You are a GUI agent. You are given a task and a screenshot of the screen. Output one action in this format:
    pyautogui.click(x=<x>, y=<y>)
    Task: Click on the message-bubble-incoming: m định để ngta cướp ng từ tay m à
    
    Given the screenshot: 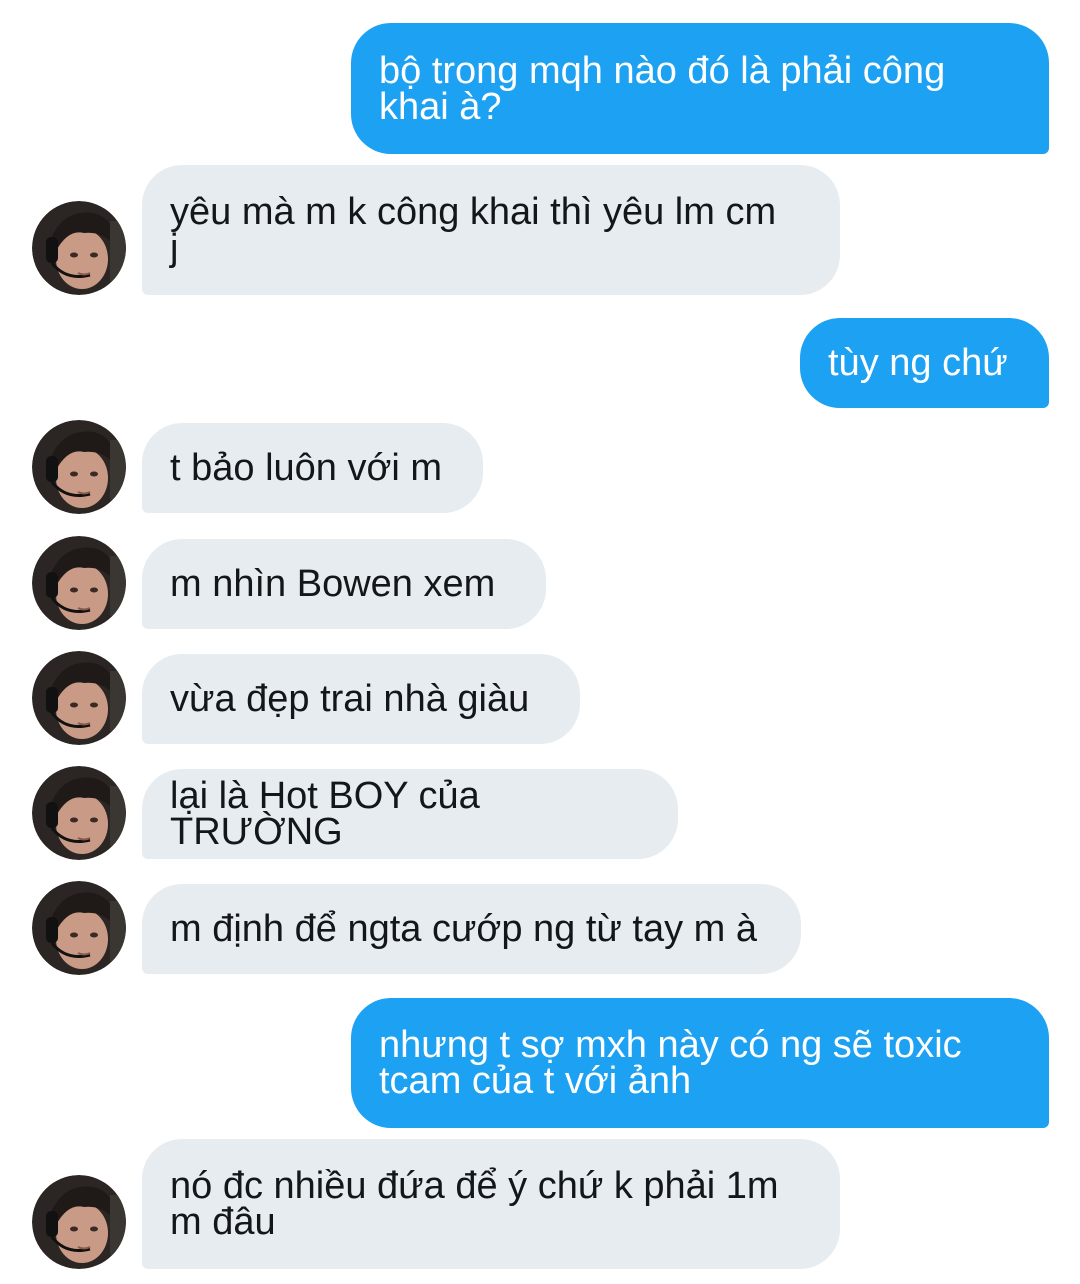 What is the action you would take?
    pyautogui.click(x=471, y=929)
    